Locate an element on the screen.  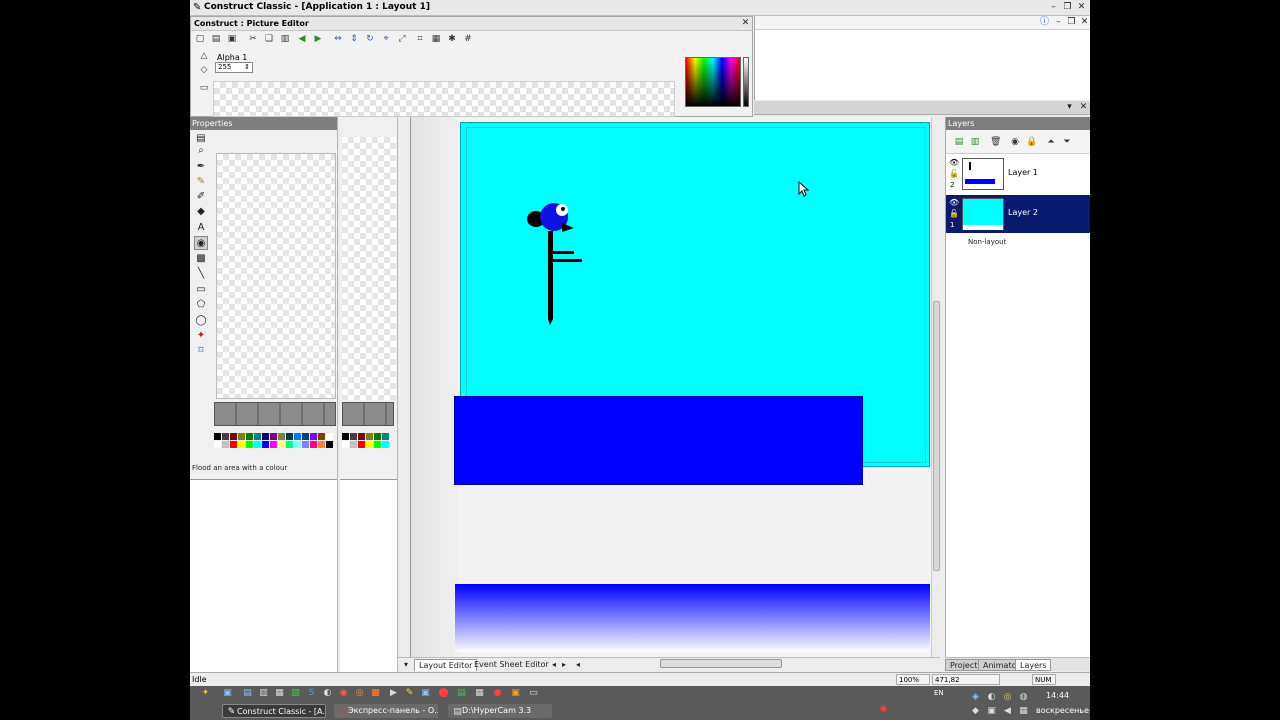
quicklaunch-icon-15: ⬤ is located at coordinates (443, 693).